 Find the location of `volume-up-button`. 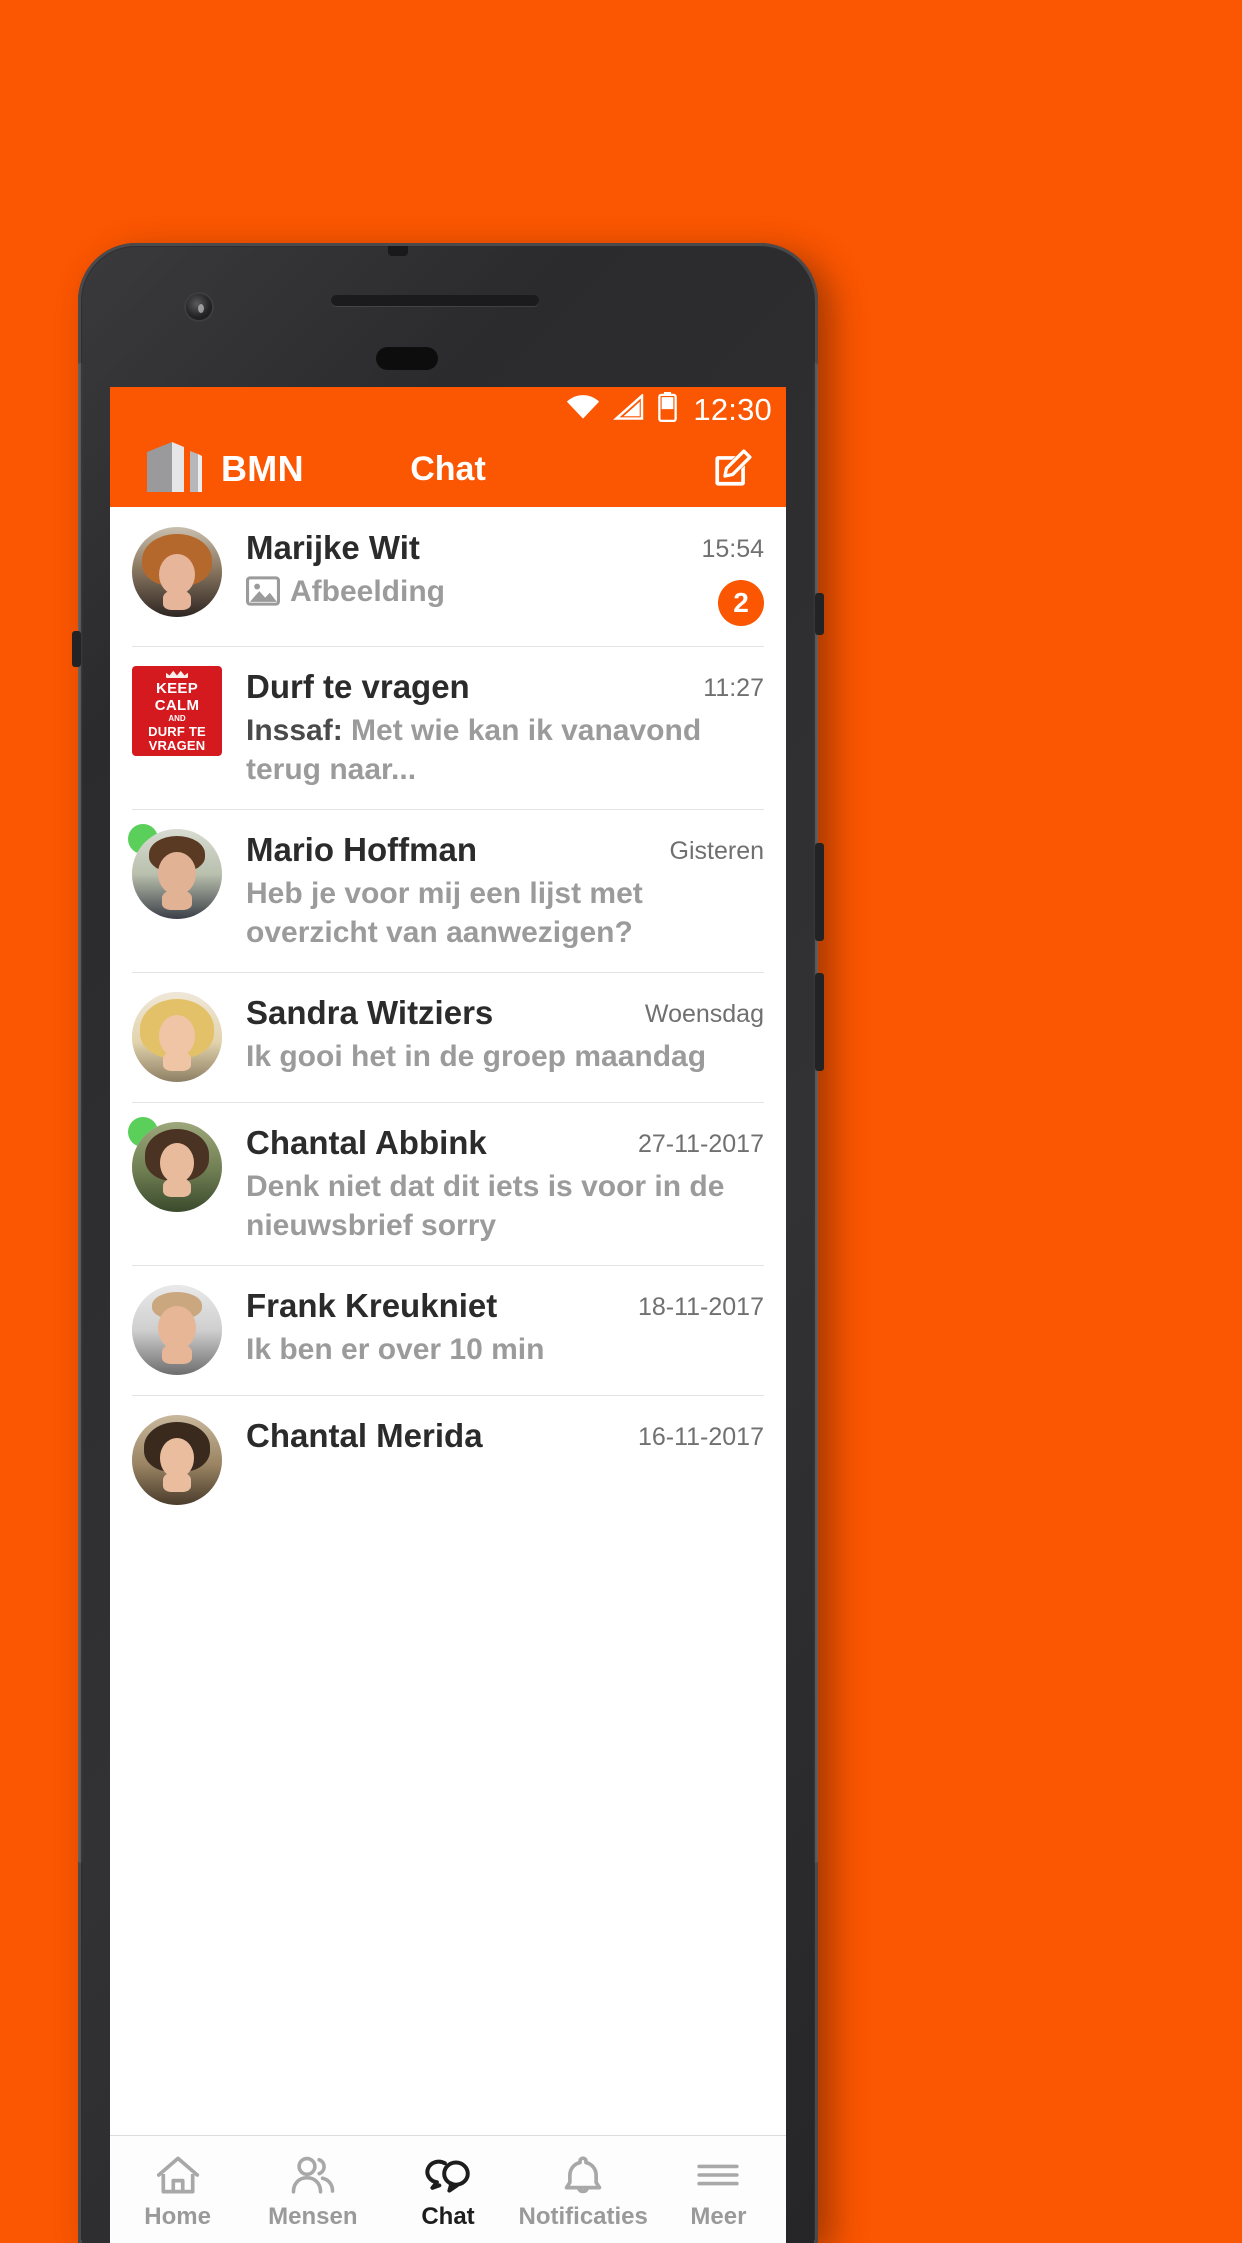

volume-up-button is located at coordinates (819, 892).